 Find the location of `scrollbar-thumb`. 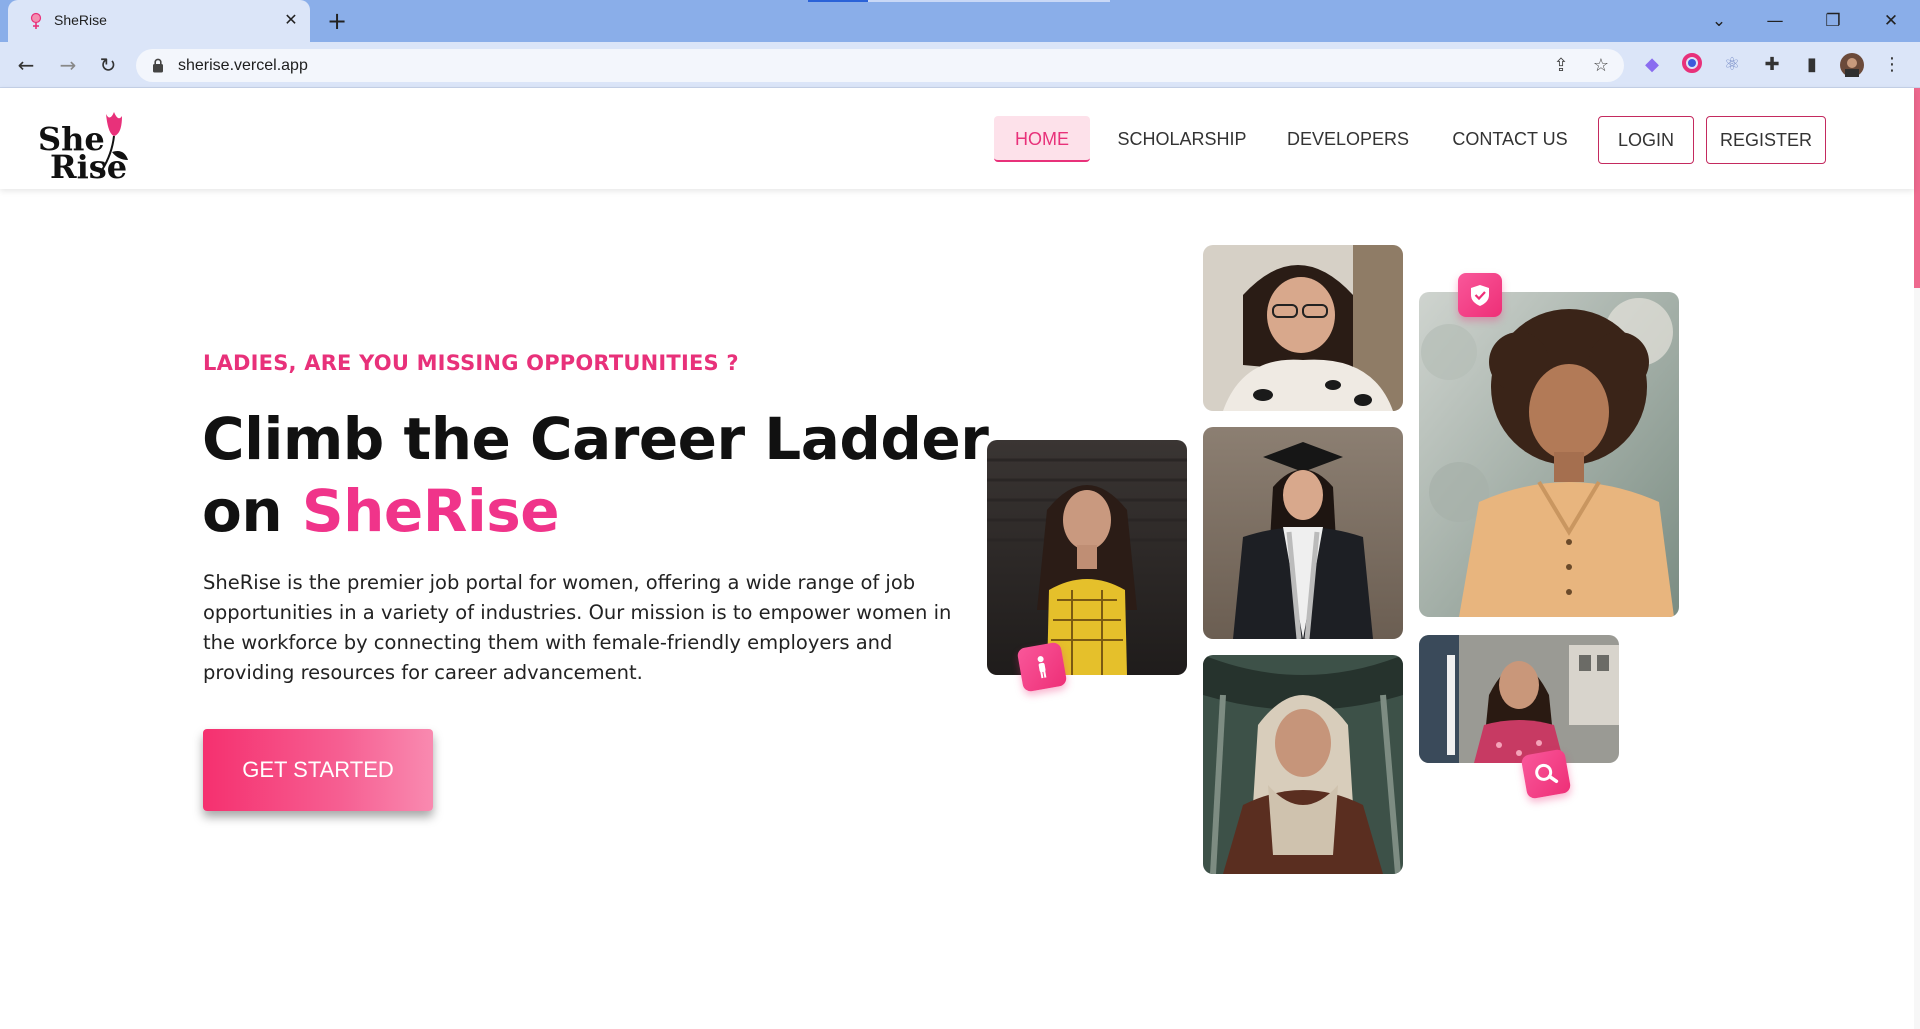

scrollbar-thumb is located at coordinates (1917, 188).